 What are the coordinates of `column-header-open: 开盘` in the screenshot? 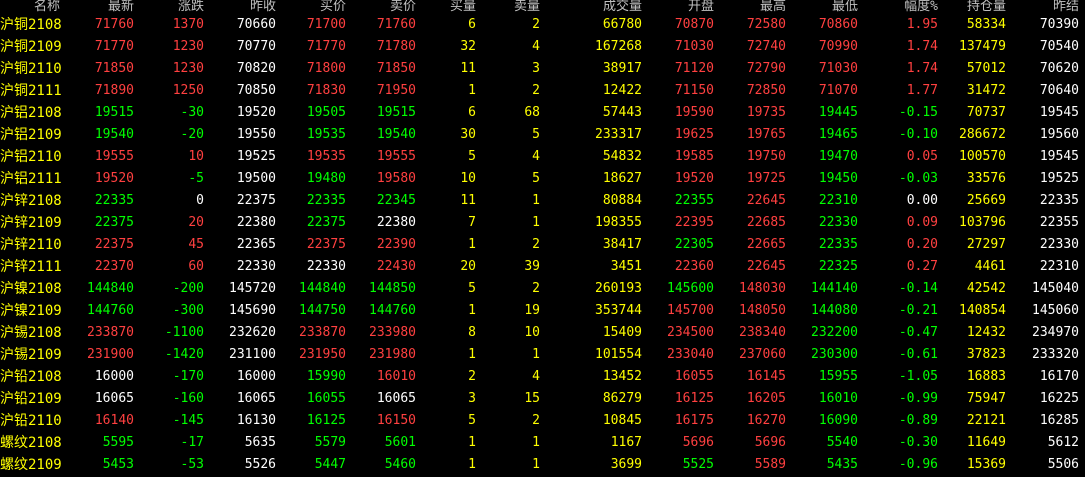 It's located at (684, 7).